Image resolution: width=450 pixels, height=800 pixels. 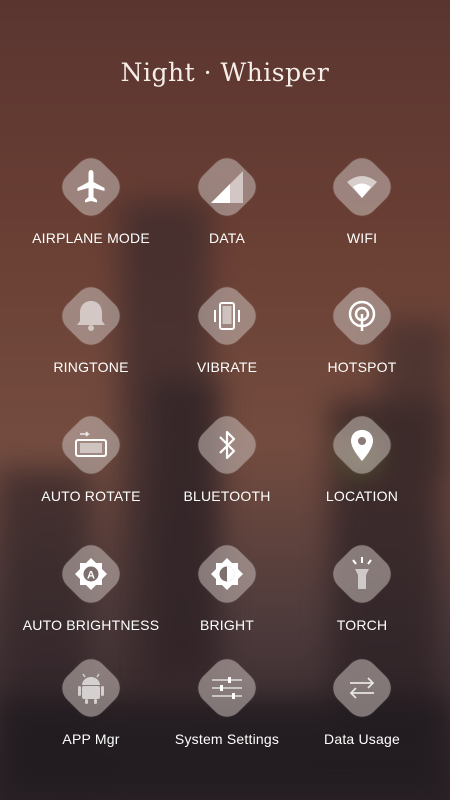 What do you see at coordinates (225, 72) in the screenshot?
I see `theme-title: Night · Whisper` at bounding box center [225, 72].